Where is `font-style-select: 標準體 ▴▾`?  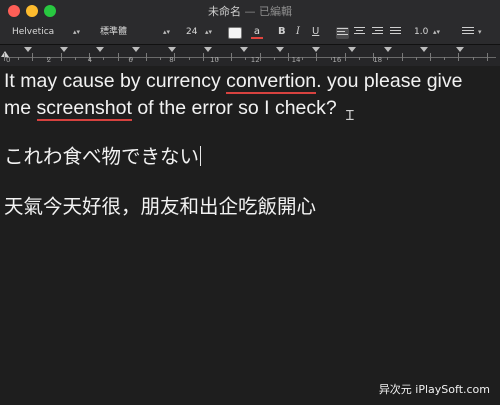
font-style-select: 標準體 ▴▾ is located at coordinates (136, 32).